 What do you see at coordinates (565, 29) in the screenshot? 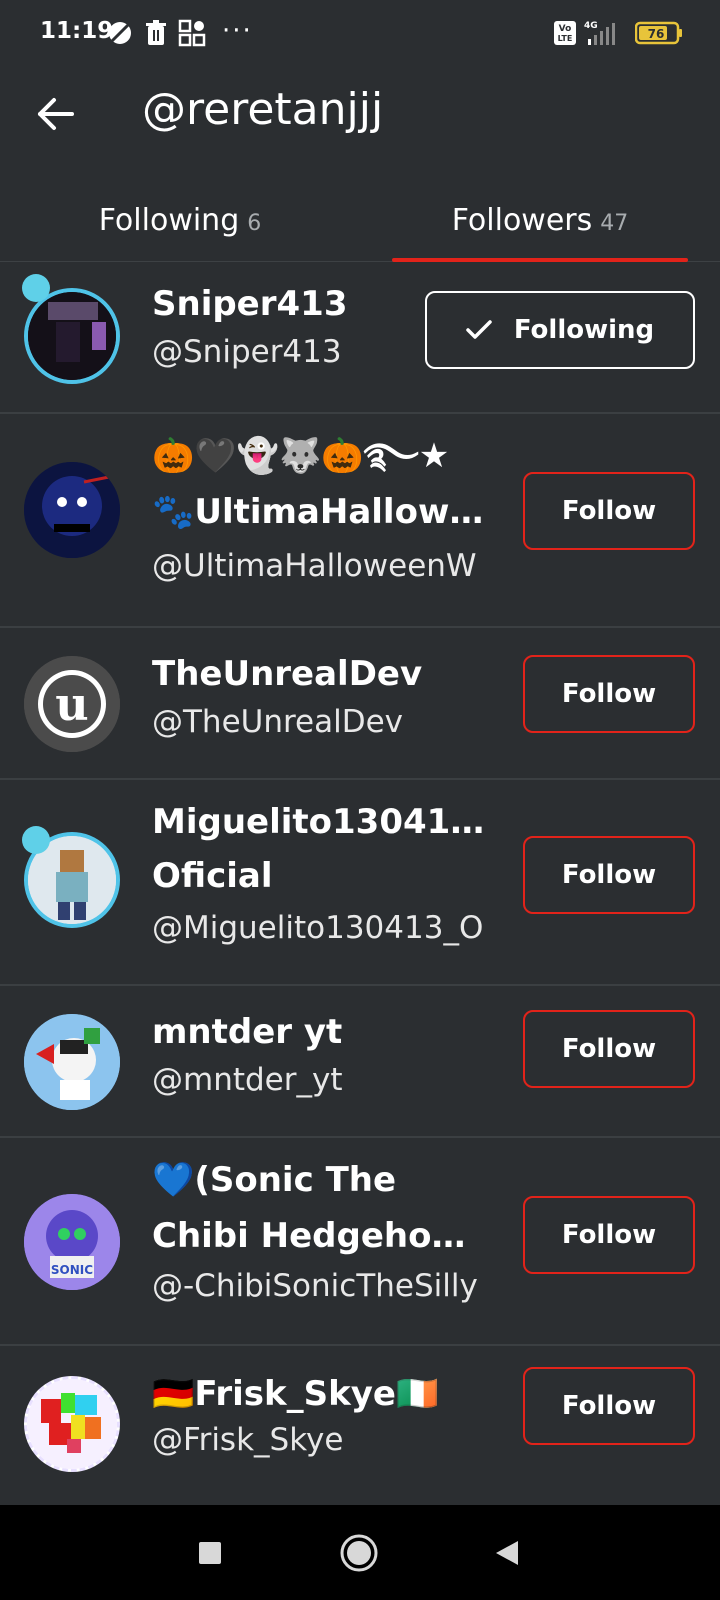
I see `svg-text: Vo` at bounding box center [565, 29].